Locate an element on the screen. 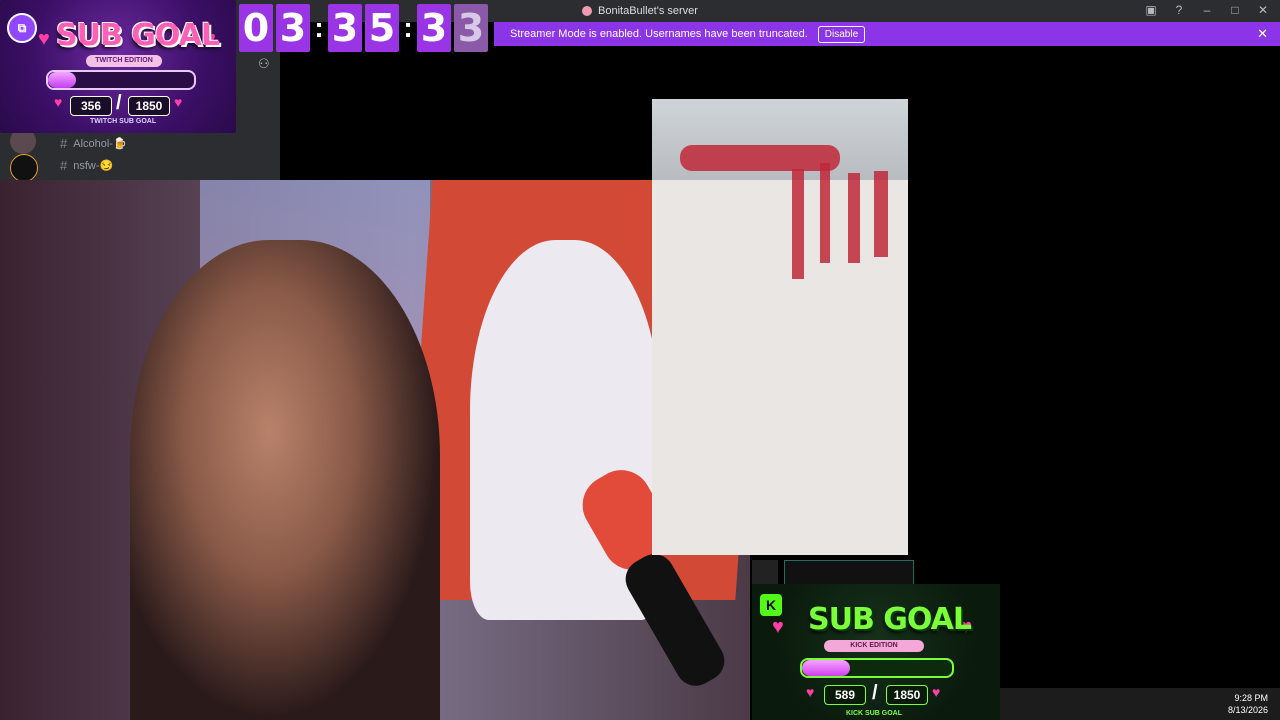  countdown-digit: 5 is located at coordinates (382, 28).